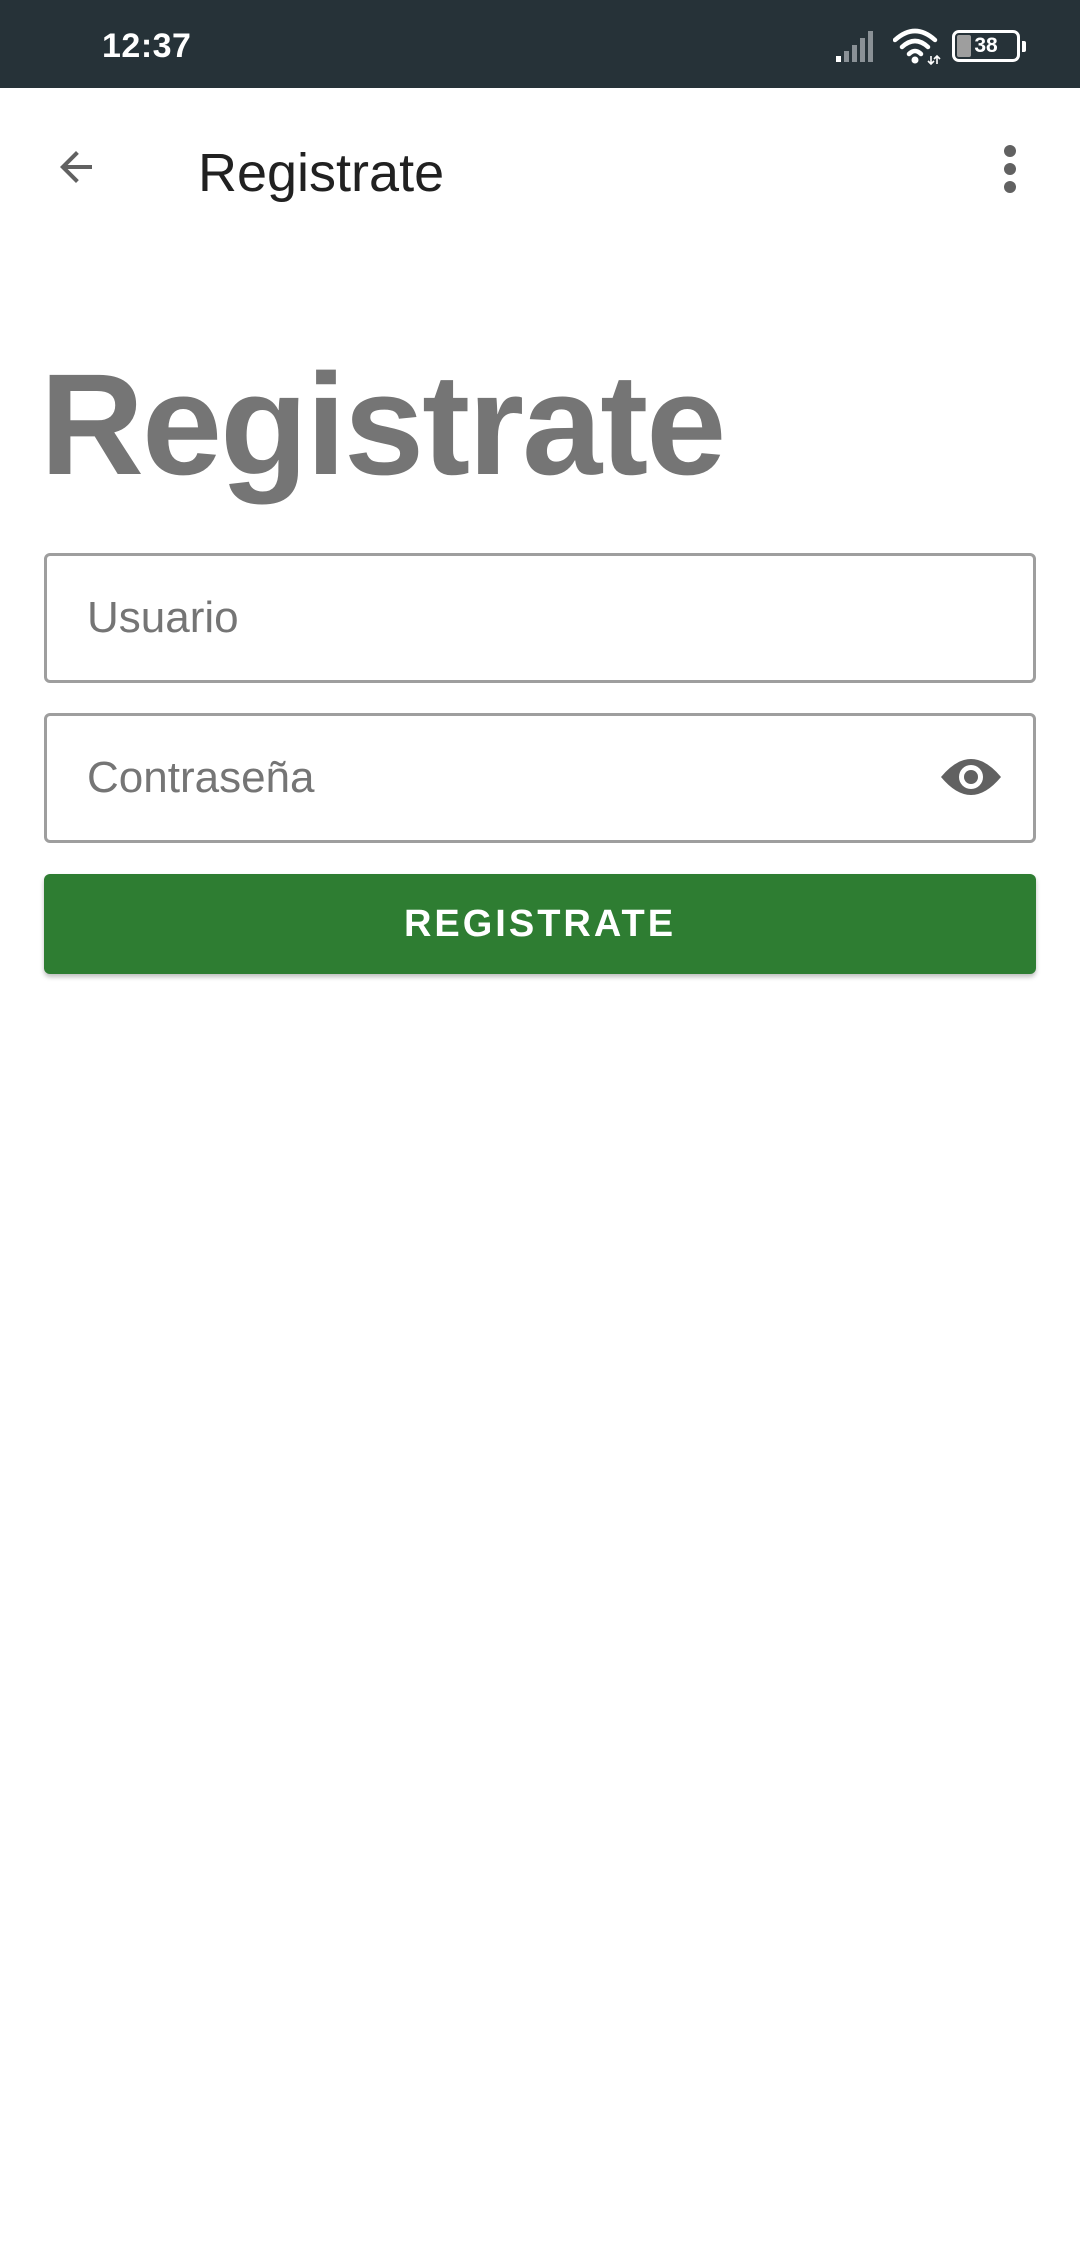 The height and width of the screenshot is (2246, 1080). I want to click on password-field, so click(540, 778).